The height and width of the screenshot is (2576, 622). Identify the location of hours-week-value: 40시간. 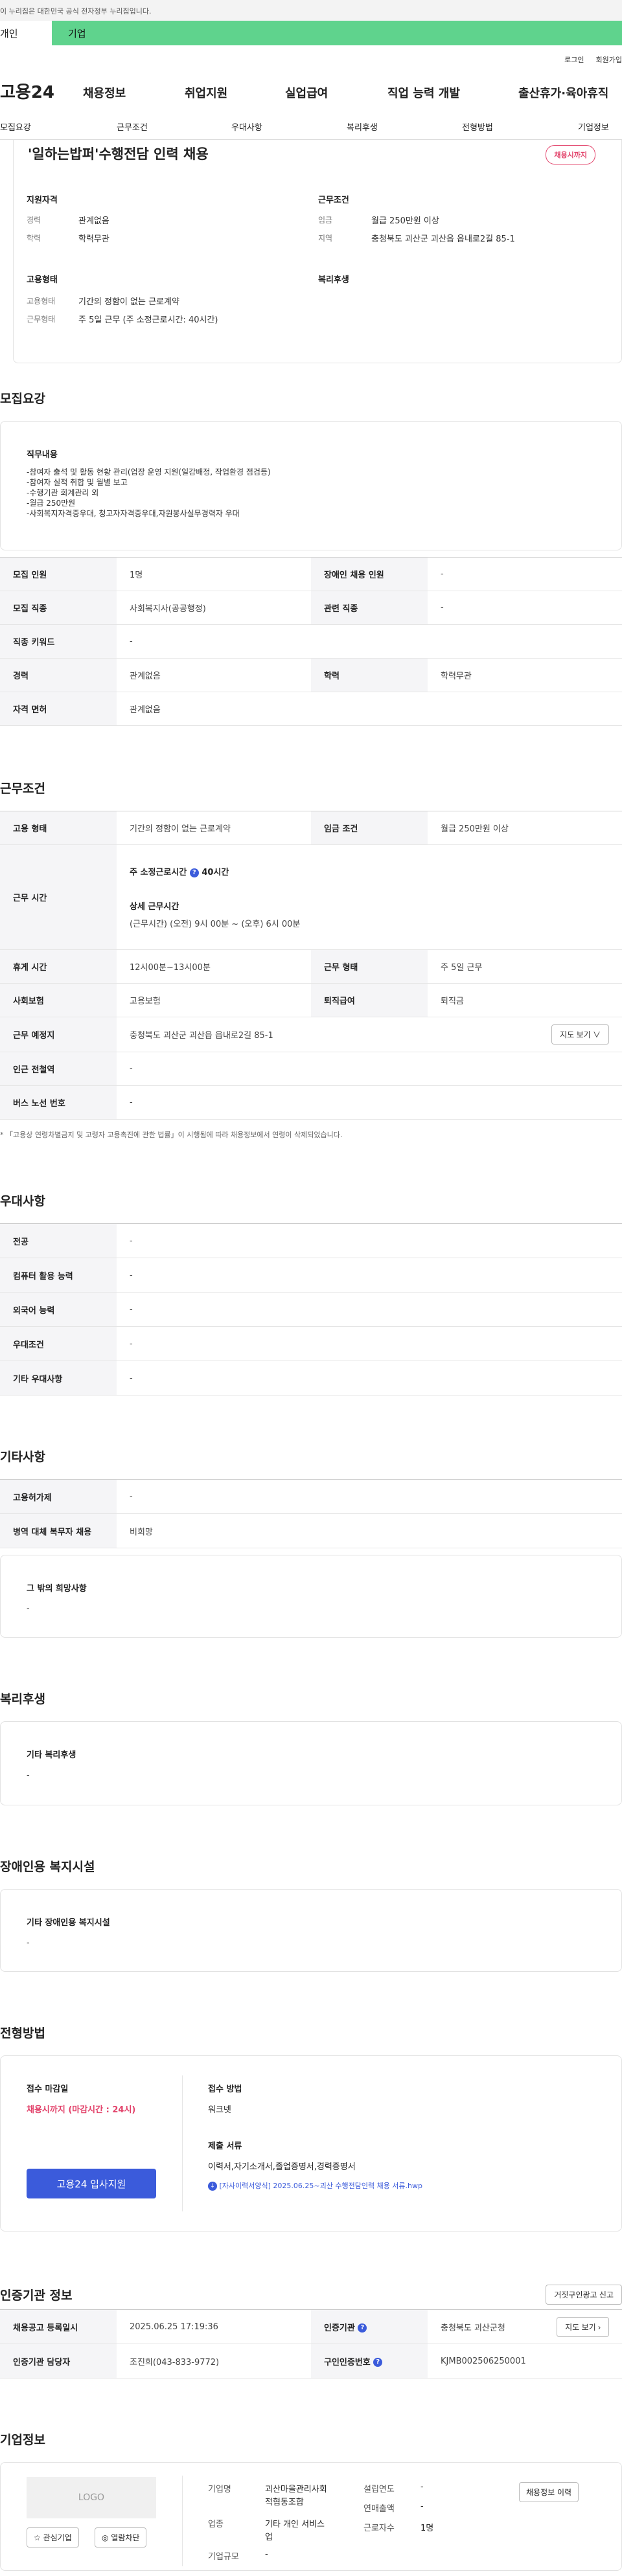
(215, 872).